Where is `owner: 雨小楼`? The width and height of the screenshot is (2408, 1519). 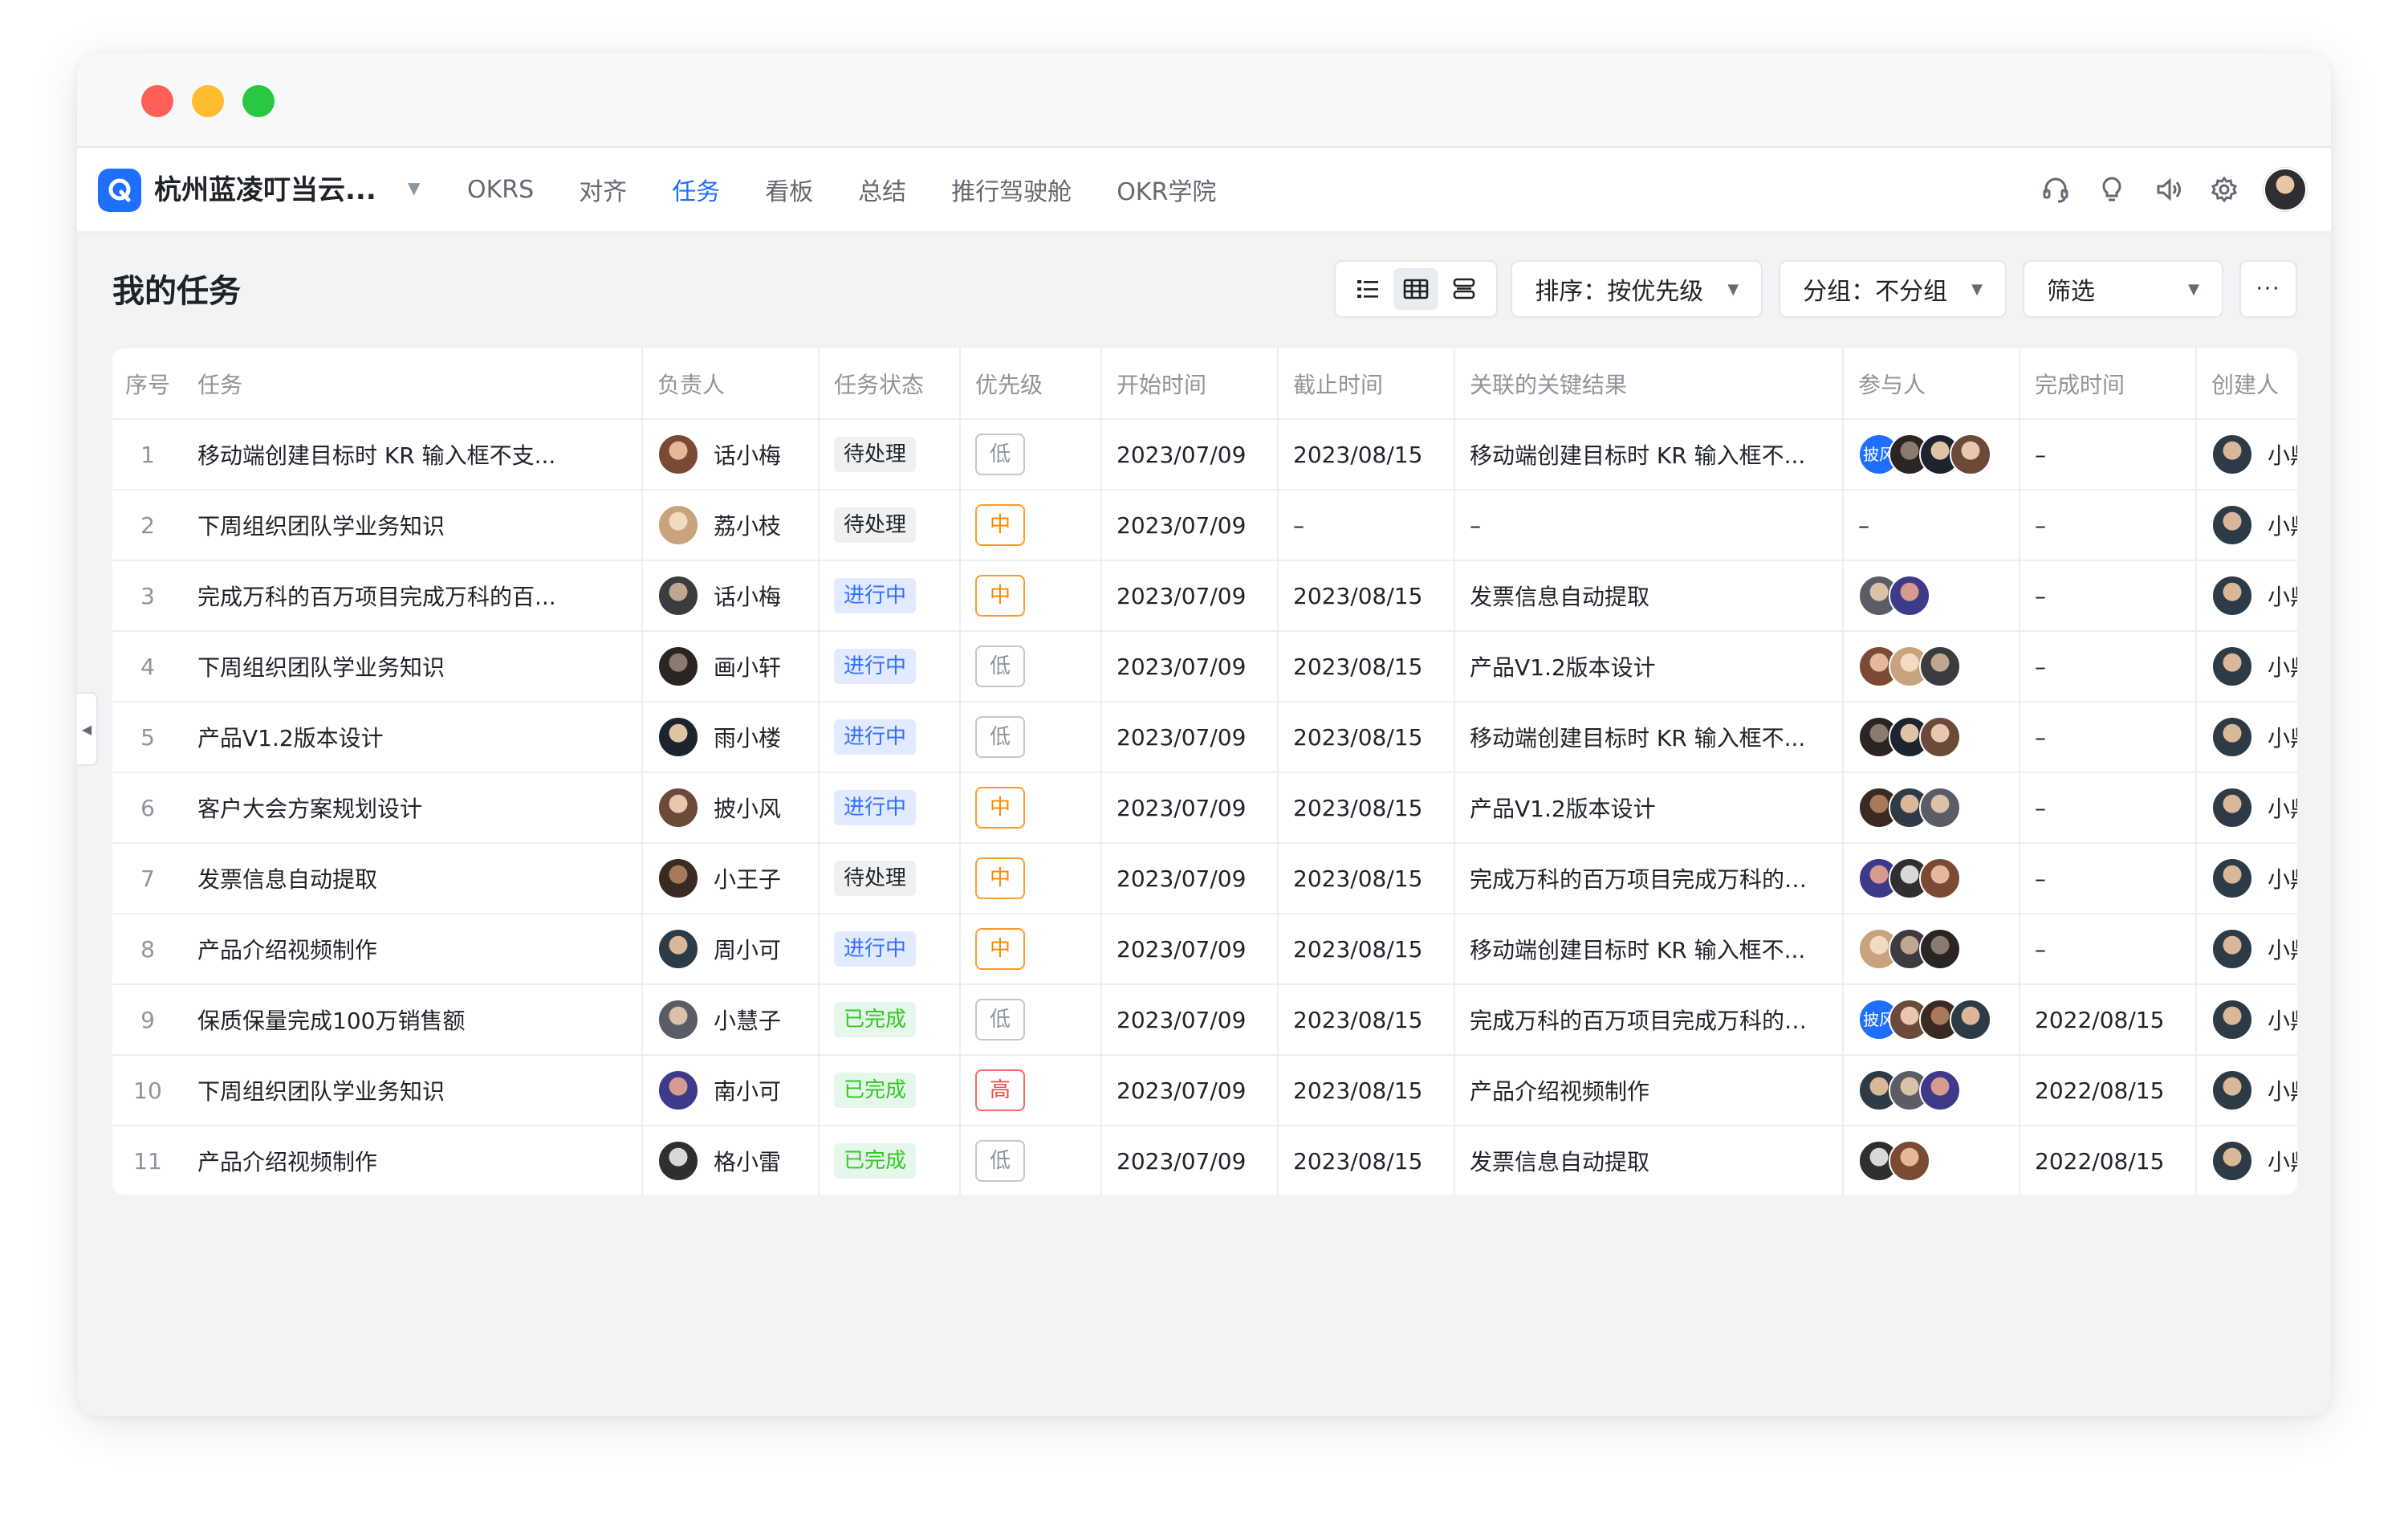
owner: 雨小楼 is located at coordinates (730, 737).